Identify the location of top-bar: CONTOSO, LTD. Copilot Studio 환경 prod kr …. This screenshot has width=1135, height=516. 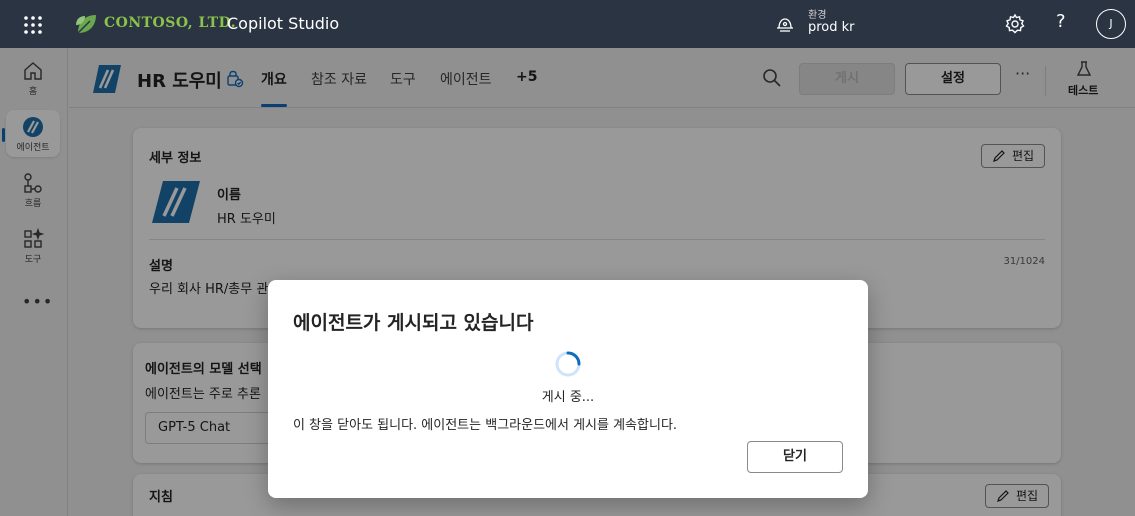
(567, 24).